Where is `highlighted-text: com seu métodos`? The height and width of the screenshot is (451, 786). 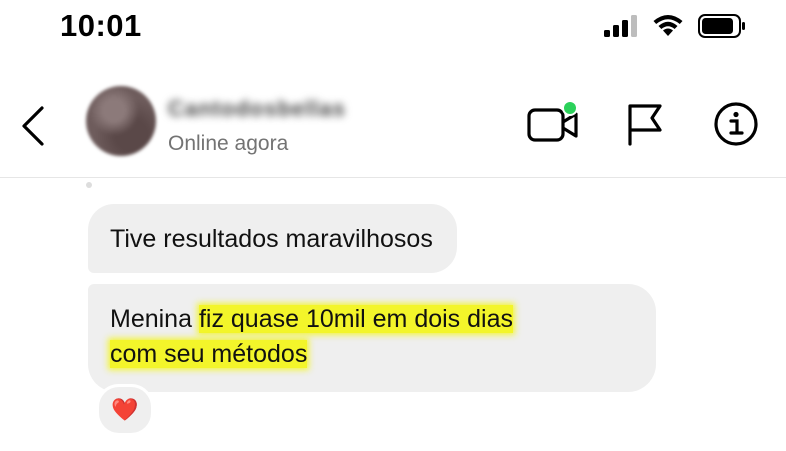
highlighted-text: com seu métodos is located at coordinates (209, 354).